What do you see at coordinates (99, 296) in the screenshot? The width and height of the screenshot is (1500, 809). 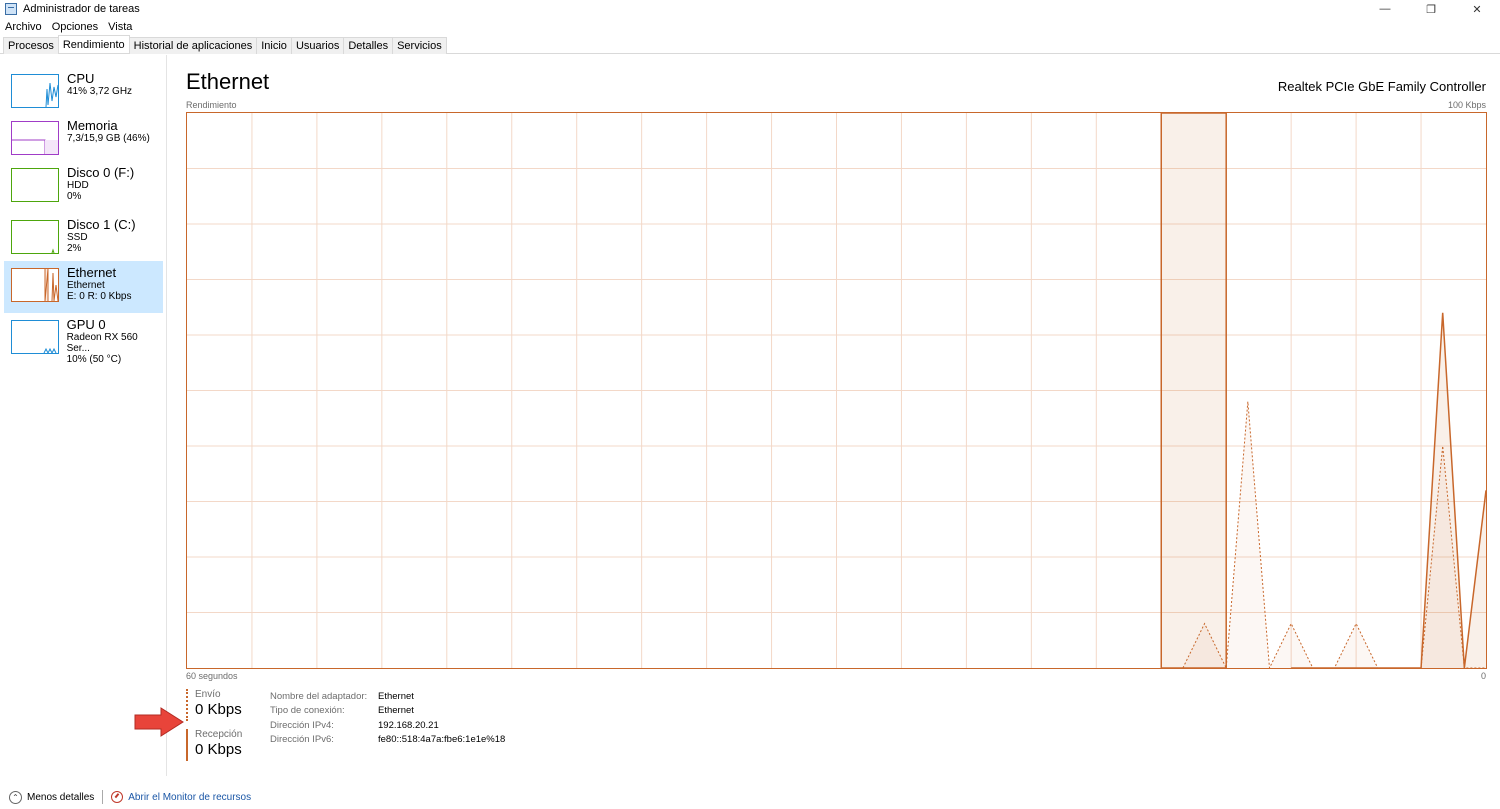 I see `sidebar-item-detail: E: 0 R: 0 Kbps` at bounding box center [99, 296].